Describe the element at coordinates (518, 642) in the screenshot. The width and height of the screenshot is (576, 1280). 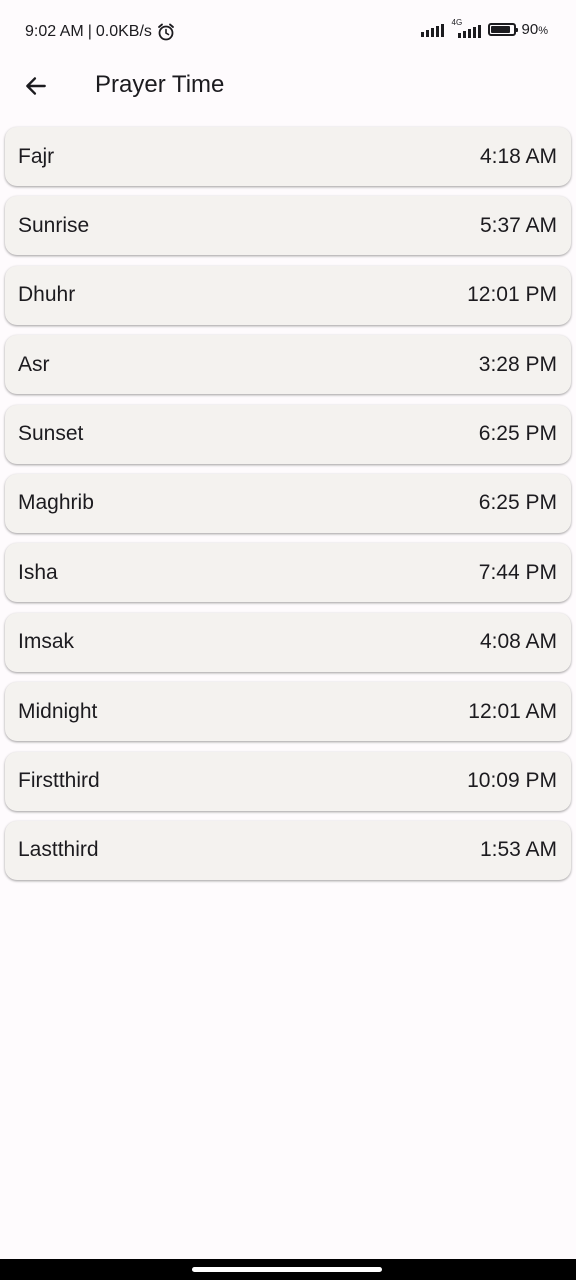
I see `prayer-time: 4:08 AM` at that location.